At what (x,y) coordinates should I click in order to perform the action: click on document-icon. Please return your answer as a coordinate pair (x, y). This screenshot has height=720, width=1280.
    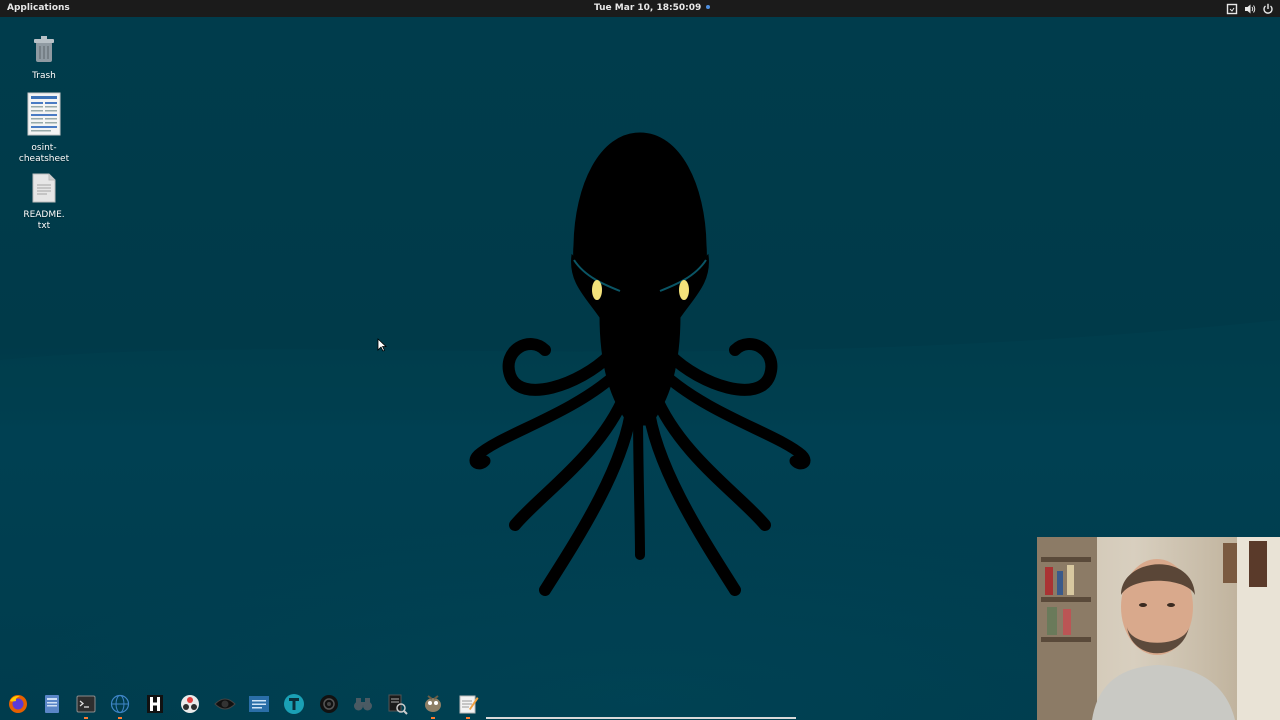
    Looking at the image, I should click on (44, 116).